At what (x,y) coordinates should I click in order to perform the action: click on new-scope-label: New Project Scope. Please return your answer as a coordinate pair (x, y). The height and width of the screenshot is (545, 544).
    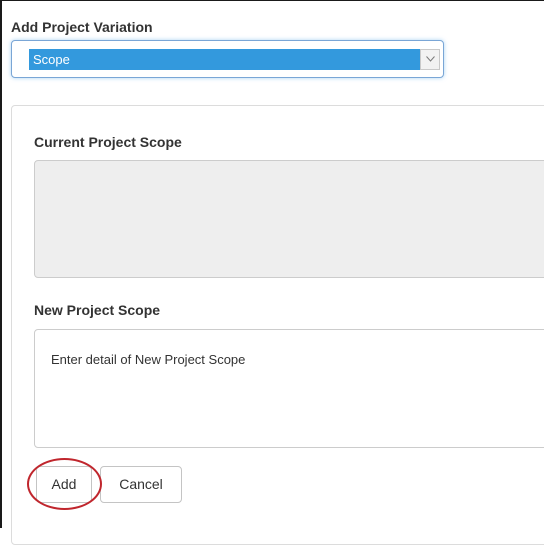
    Looking at the image, I should click on (97, 310).